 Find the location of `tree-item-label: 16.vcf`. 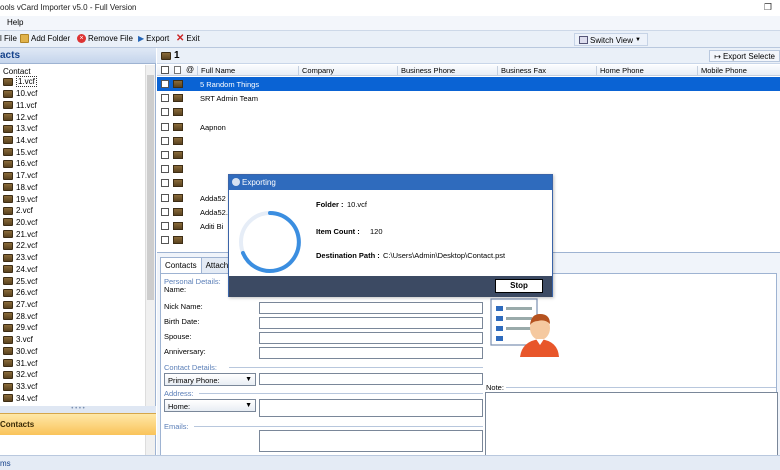

tree-item-label: 16.vcf is located at coordinates (27, 164).